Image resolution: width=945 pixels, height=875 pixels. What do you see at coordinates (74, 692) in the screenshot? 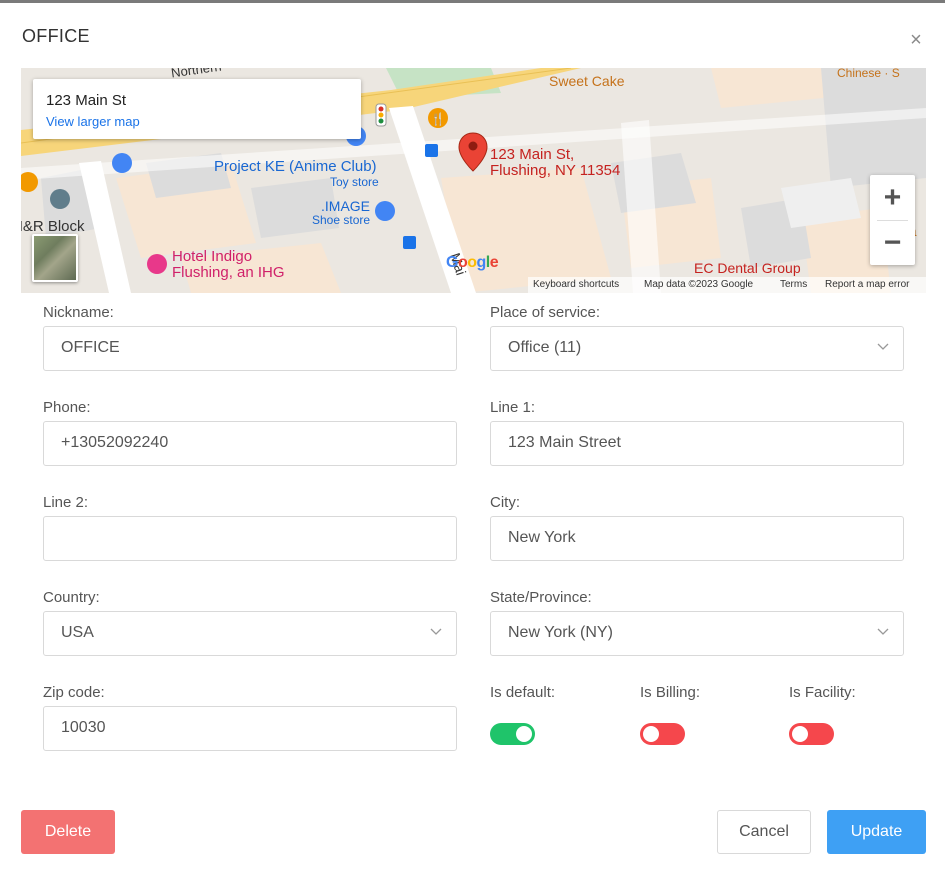
I see `zip-label: Zip code:` at bounding box center [74, 692].